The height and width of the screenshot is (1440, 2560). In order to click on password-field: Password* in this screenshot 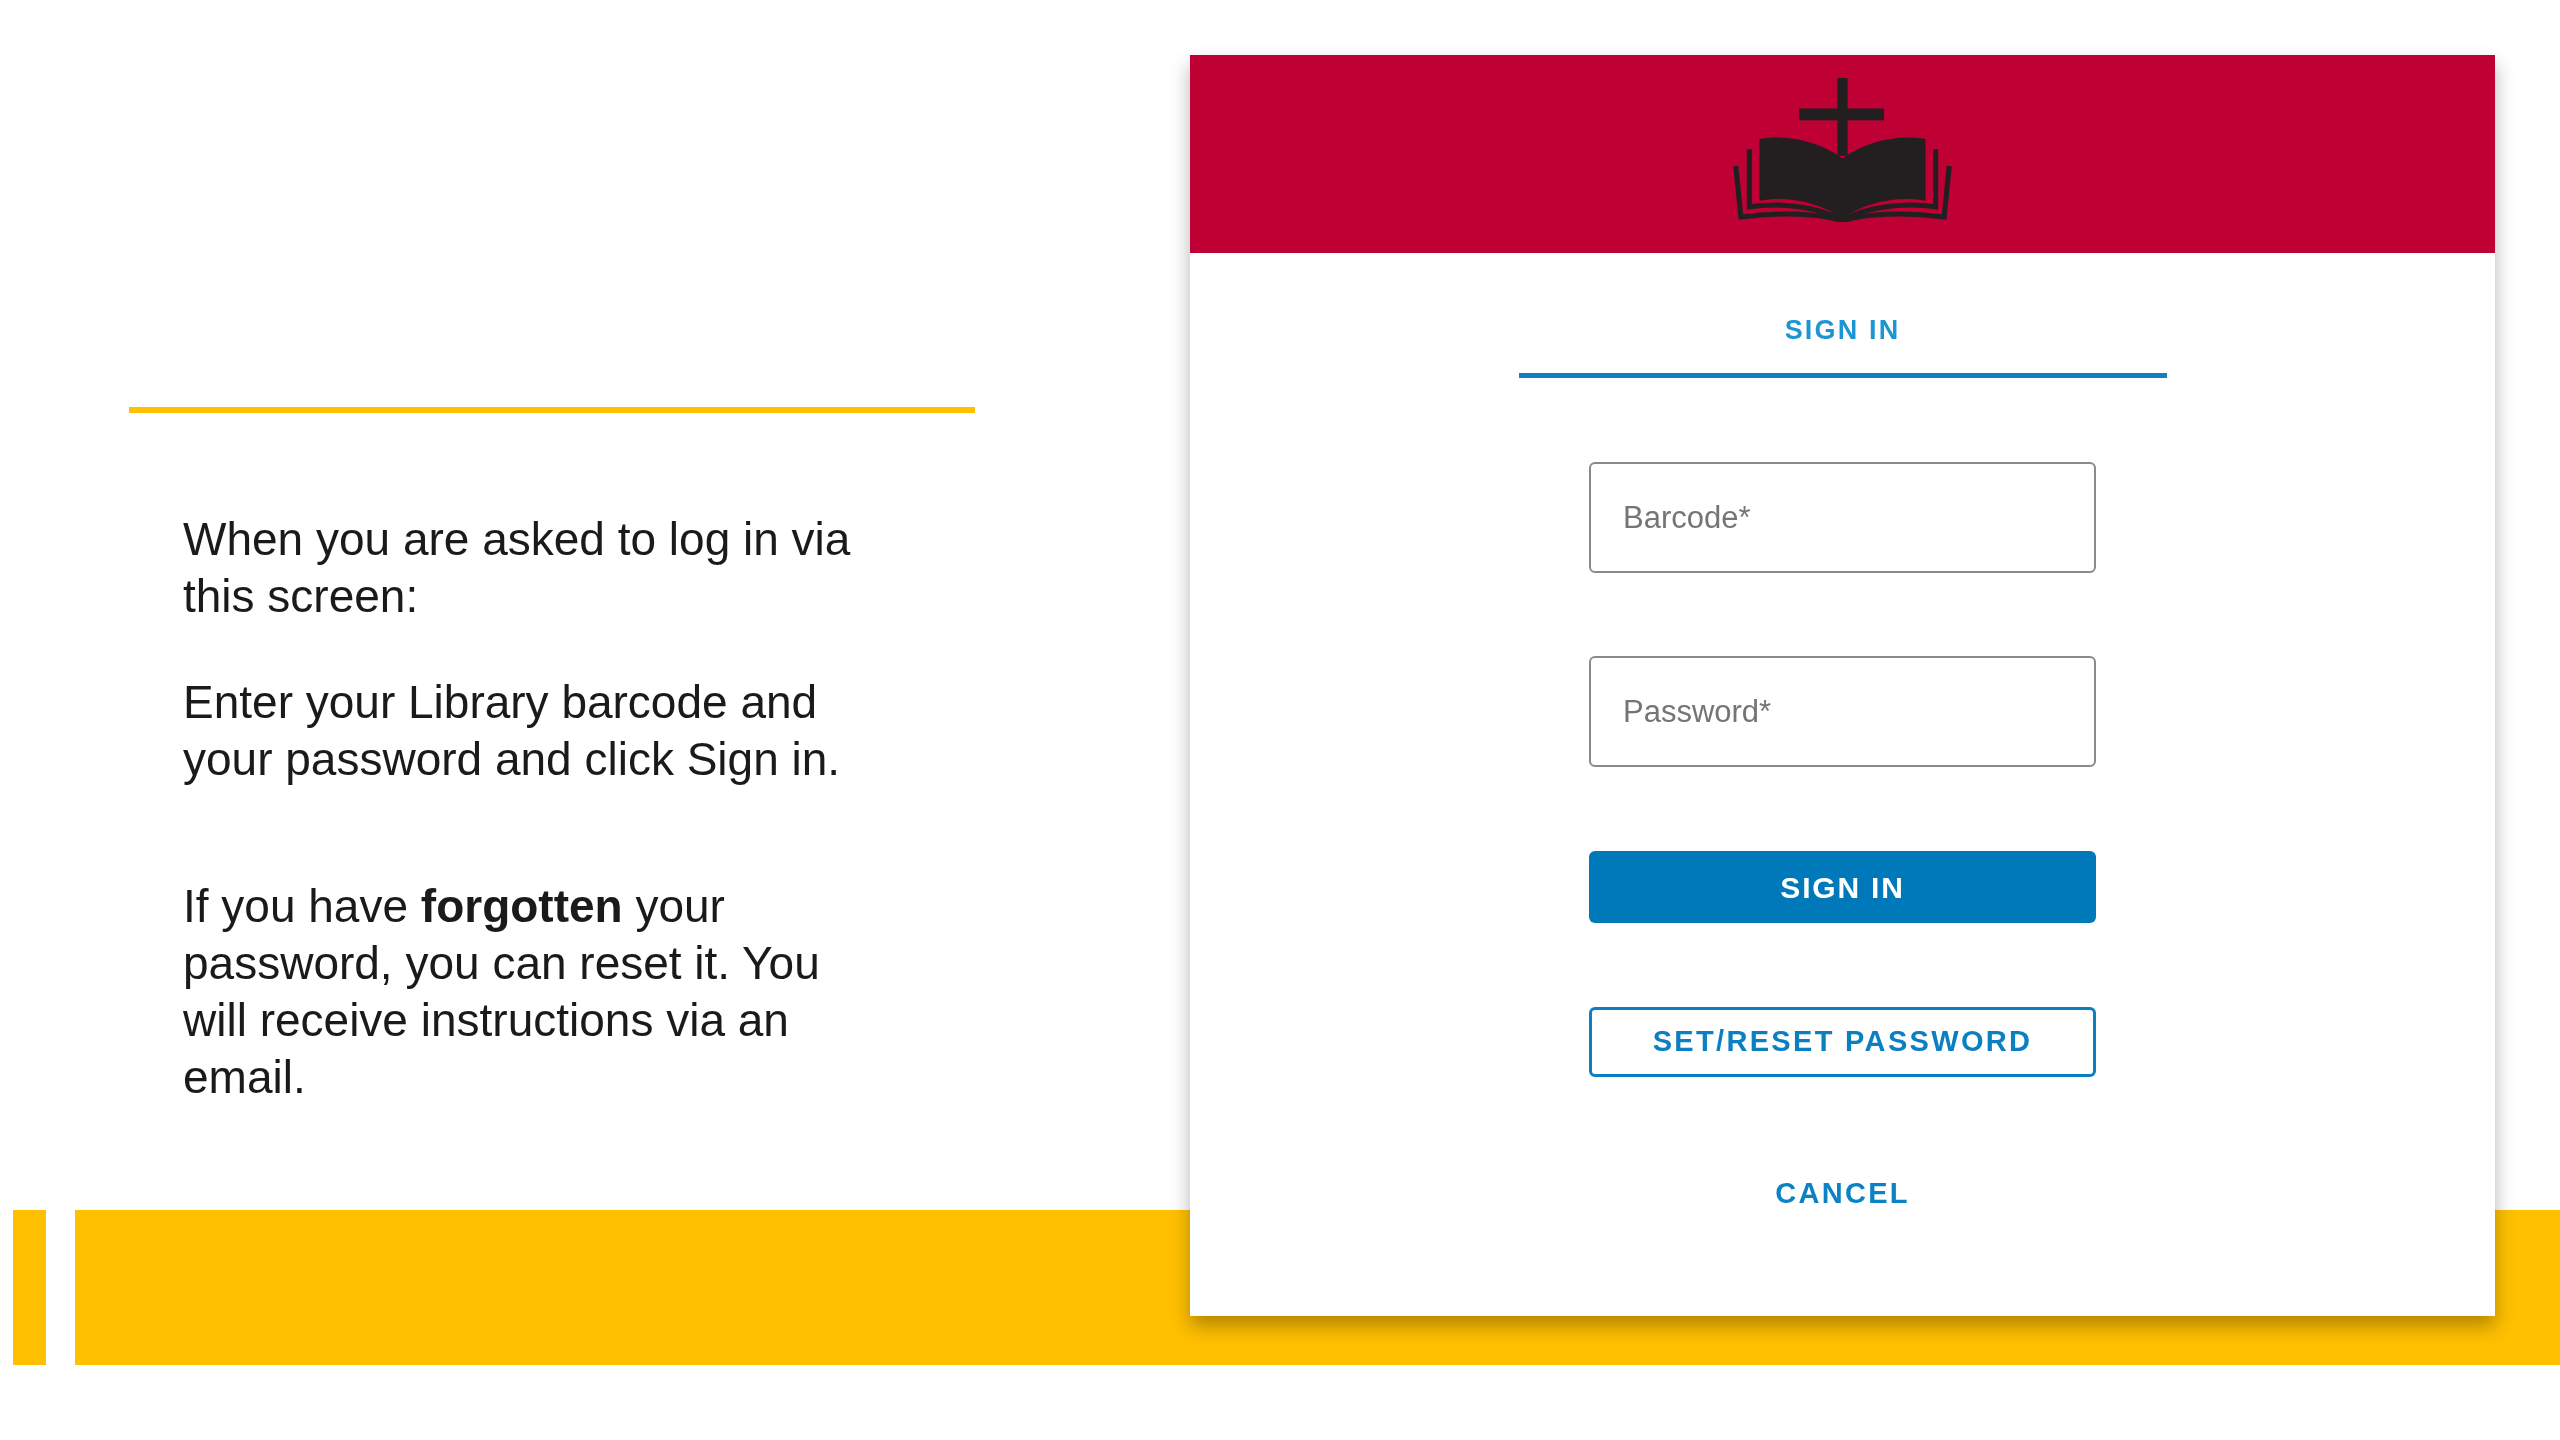, I will do `click(1842, 711)`.